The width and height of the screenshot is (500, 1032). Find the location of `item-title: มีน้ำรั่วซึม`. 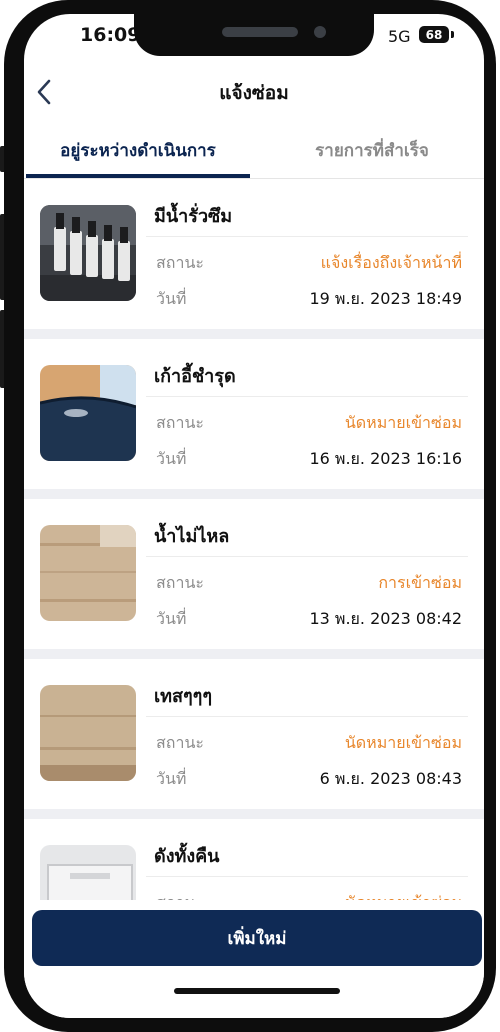

item-title: มีน้ำรั่วซึม is located at coordinates (193, 216).